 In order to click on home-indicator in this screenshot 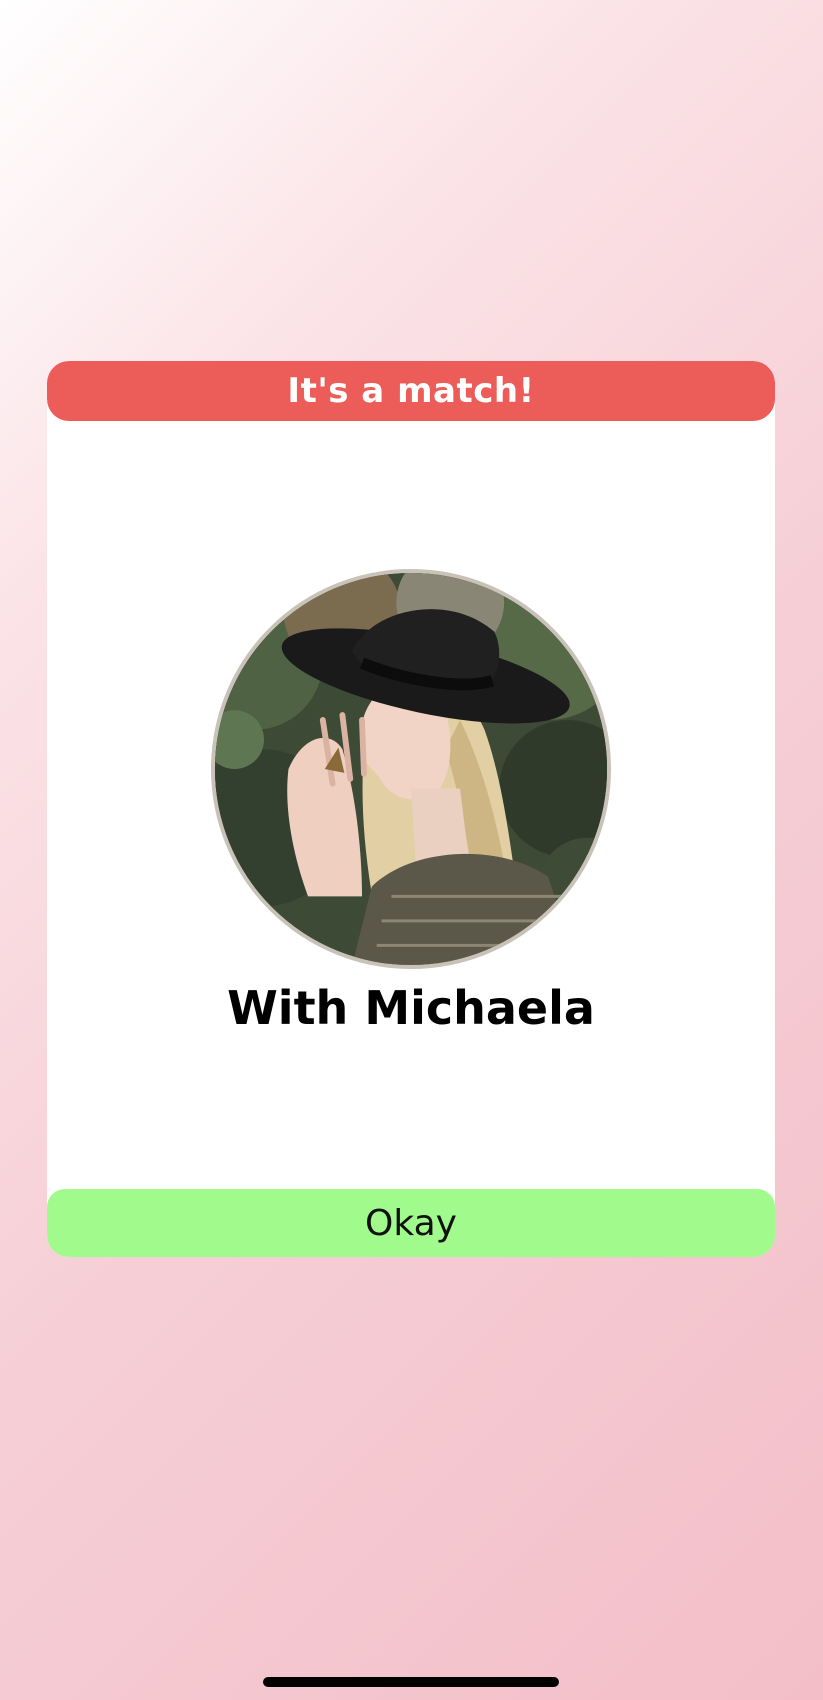, I will do `click(411, 1682)`.